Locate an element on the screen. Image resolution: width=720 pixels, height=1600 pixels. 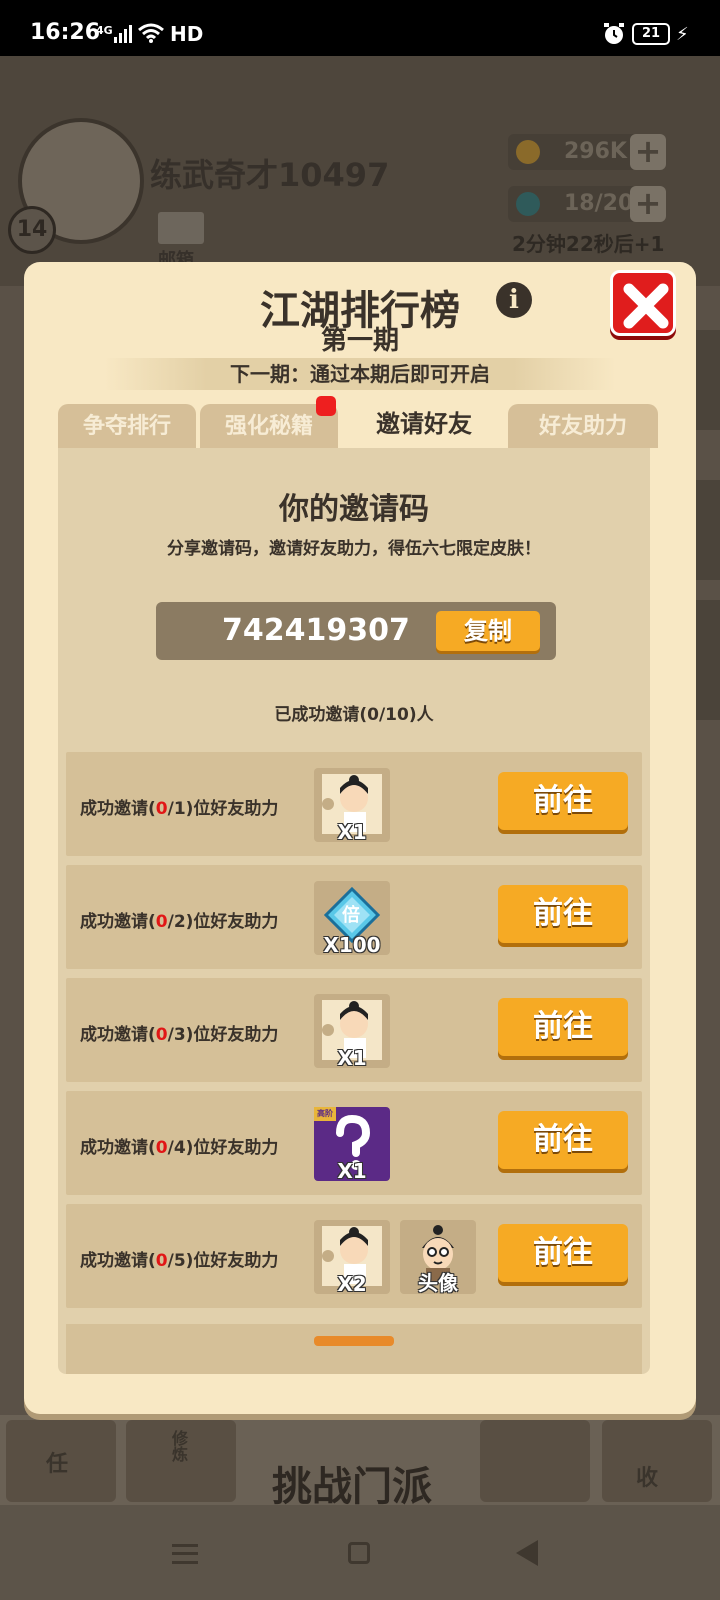
reward-item: 倍 X100 is located at coordinates (352, 919).